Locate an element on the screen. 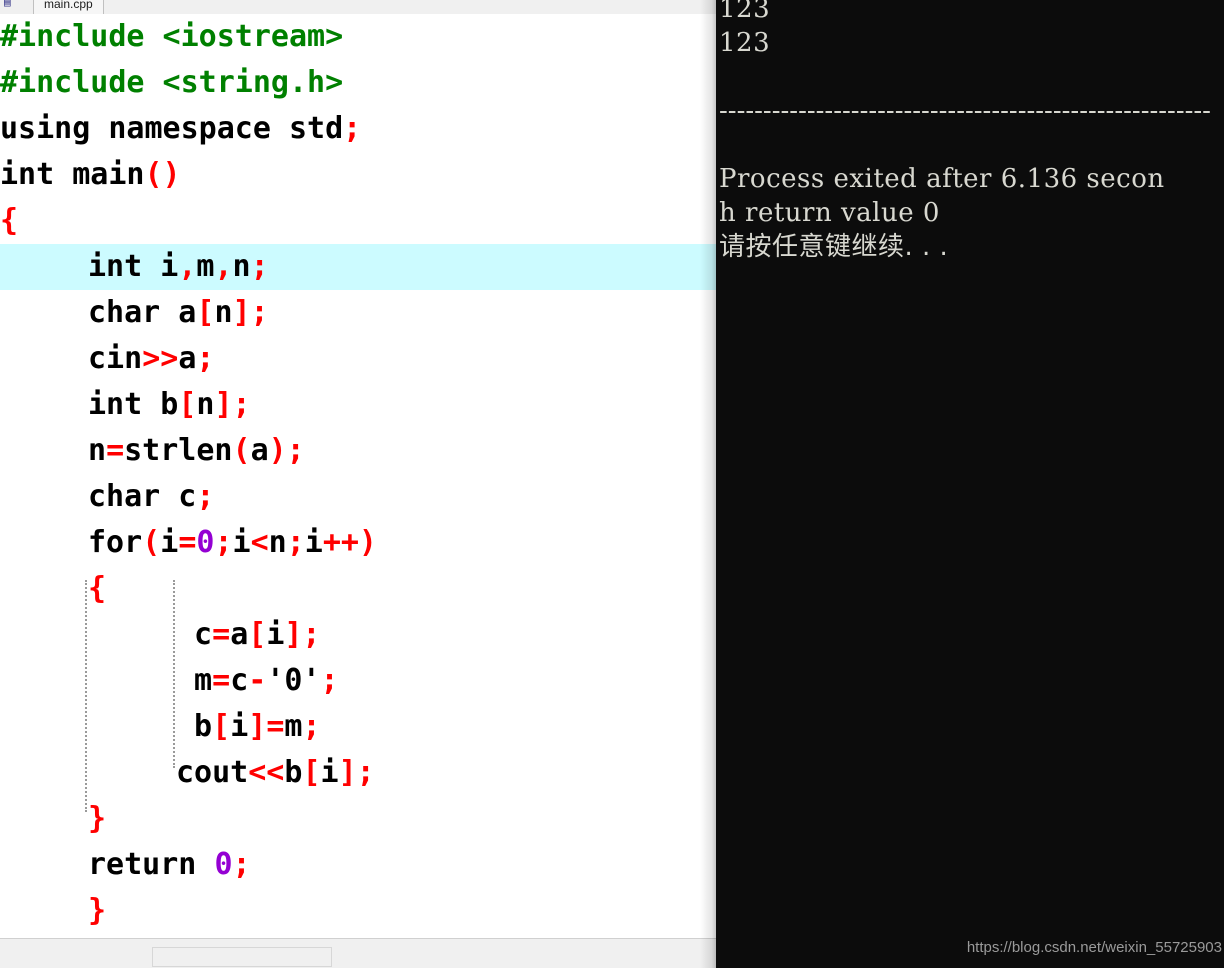 The image size is (1224, 968). code-token: strlen is located at coordinates (178, 450).